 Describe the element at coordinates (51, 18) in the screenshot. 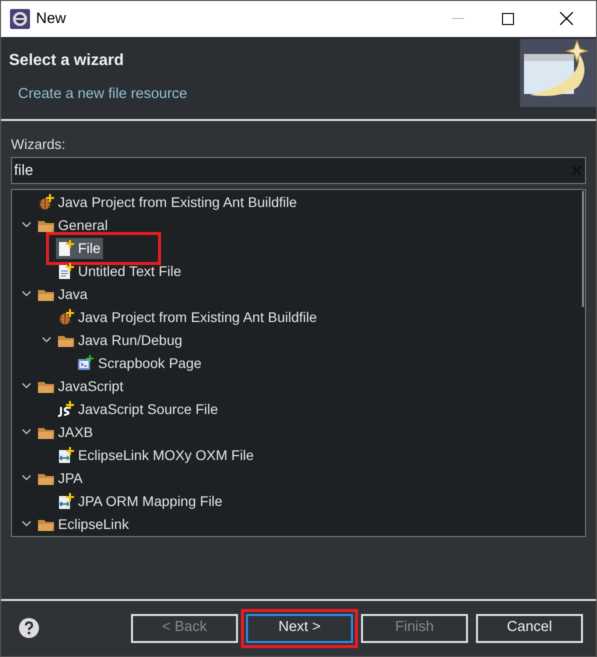

I see `window-title: New` at that location.